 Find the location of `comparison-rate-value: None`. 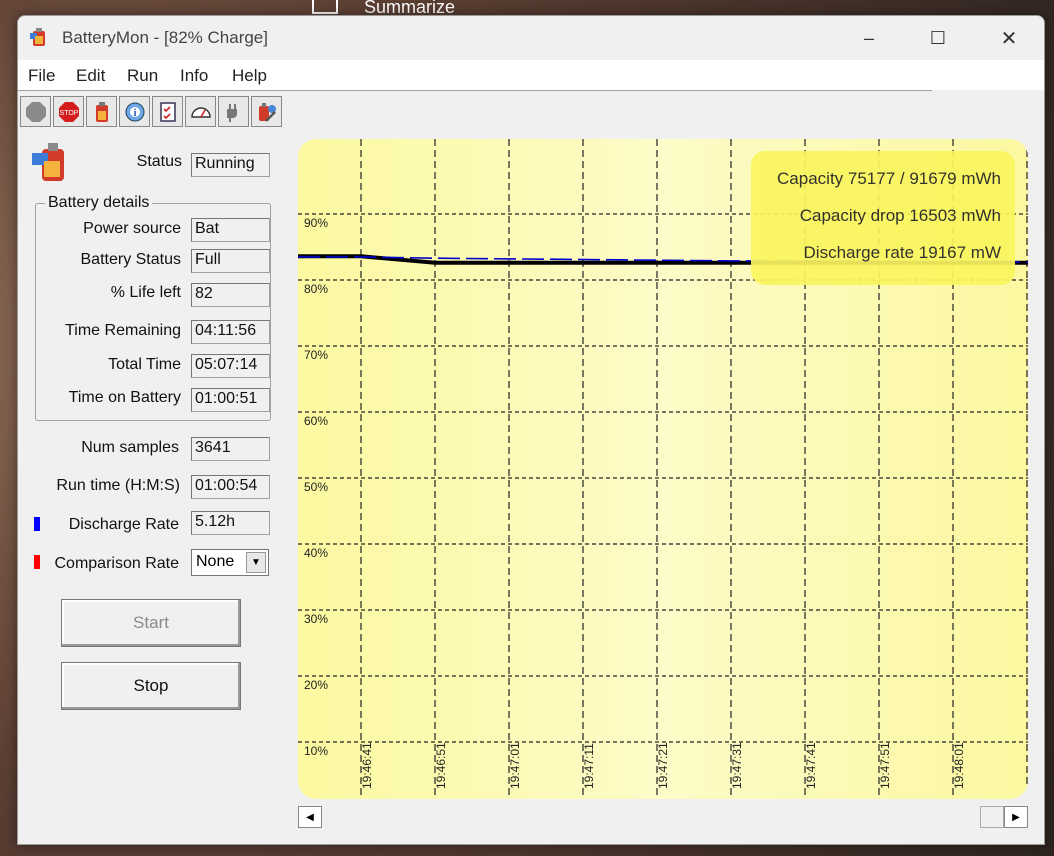

comparison-rate-value: None is located at coordinates (215, 561).